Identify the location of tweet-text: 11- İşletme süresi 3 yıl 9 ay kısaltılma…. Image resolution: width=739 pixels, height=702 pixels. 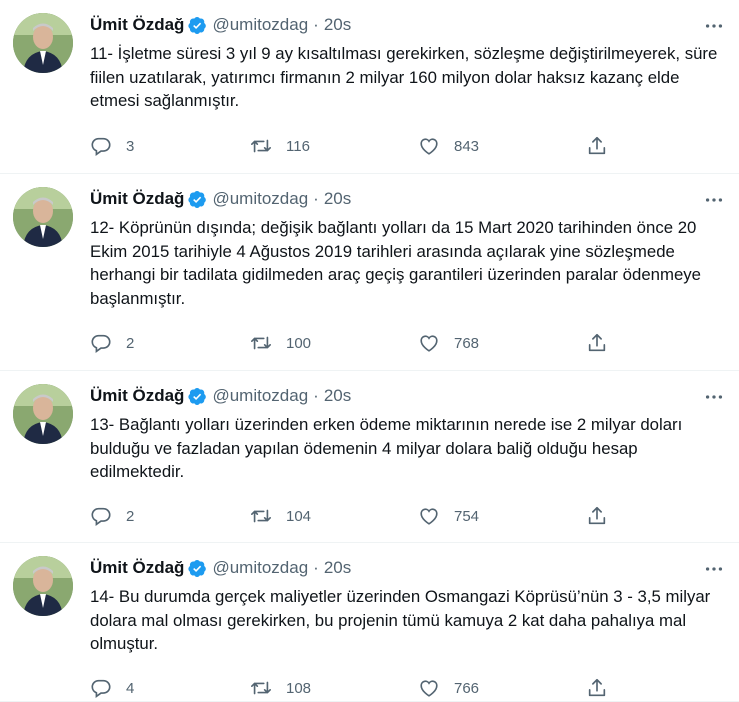
(404, 77).